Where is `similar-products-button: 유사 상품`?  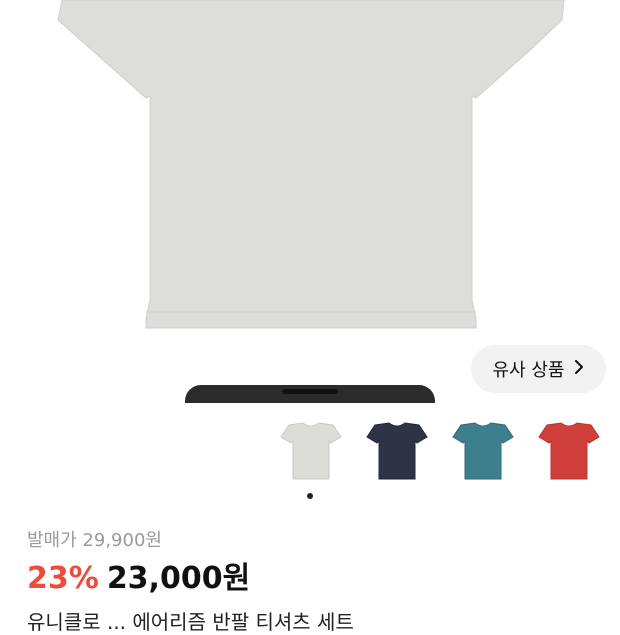
similar-products-button: 유사 상품 is located at coordinates (538, 369).